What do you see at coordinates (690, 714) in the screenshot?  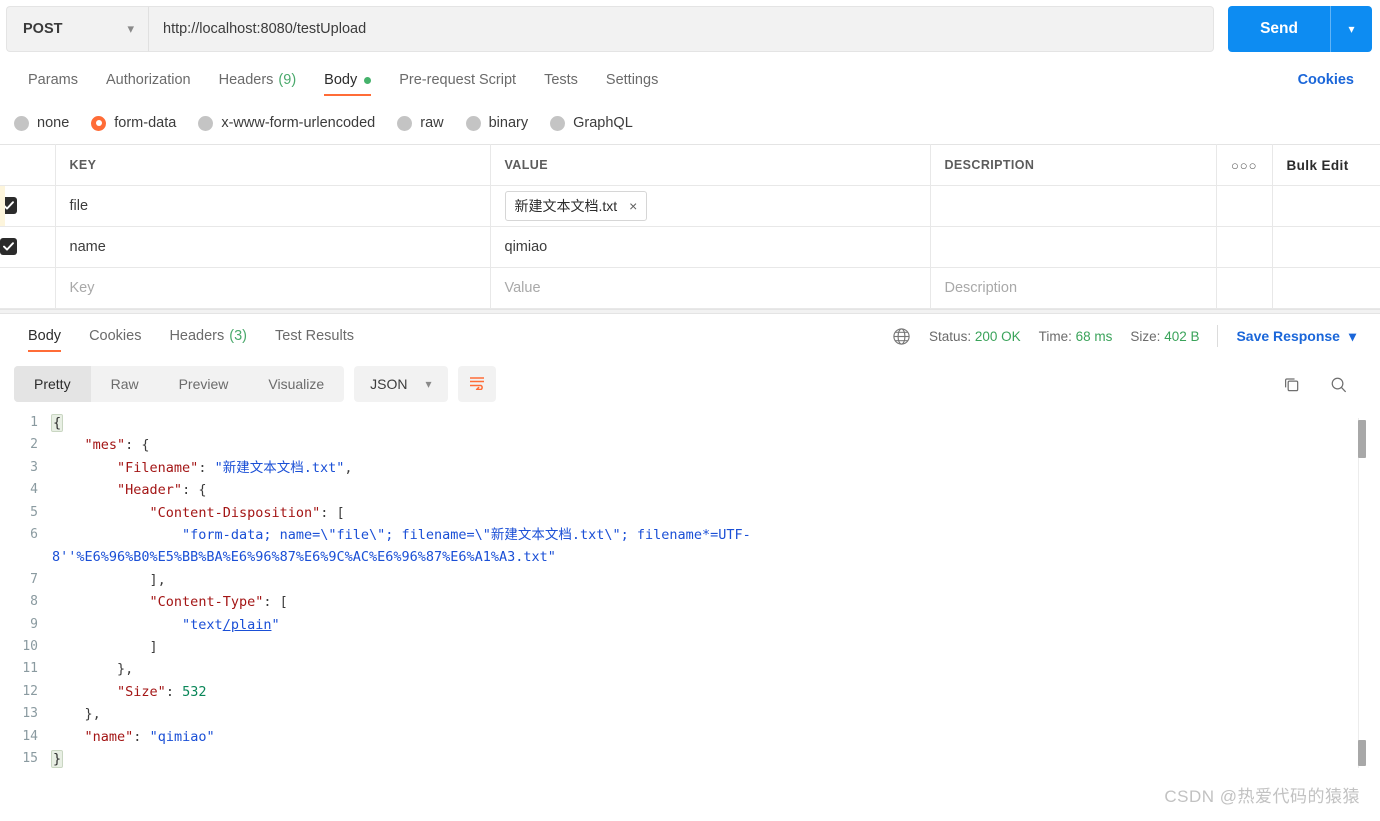 I see `code-line: 13 },` at bounding box center [690, 714].